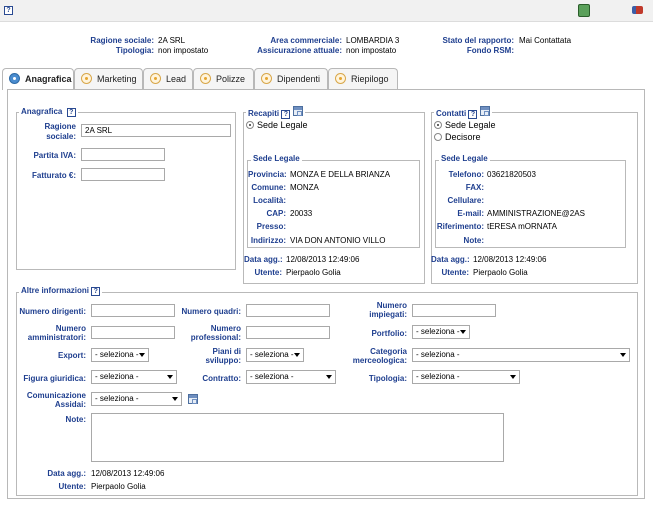  I want to click on presso-label: Presso:, so click(271, 226).